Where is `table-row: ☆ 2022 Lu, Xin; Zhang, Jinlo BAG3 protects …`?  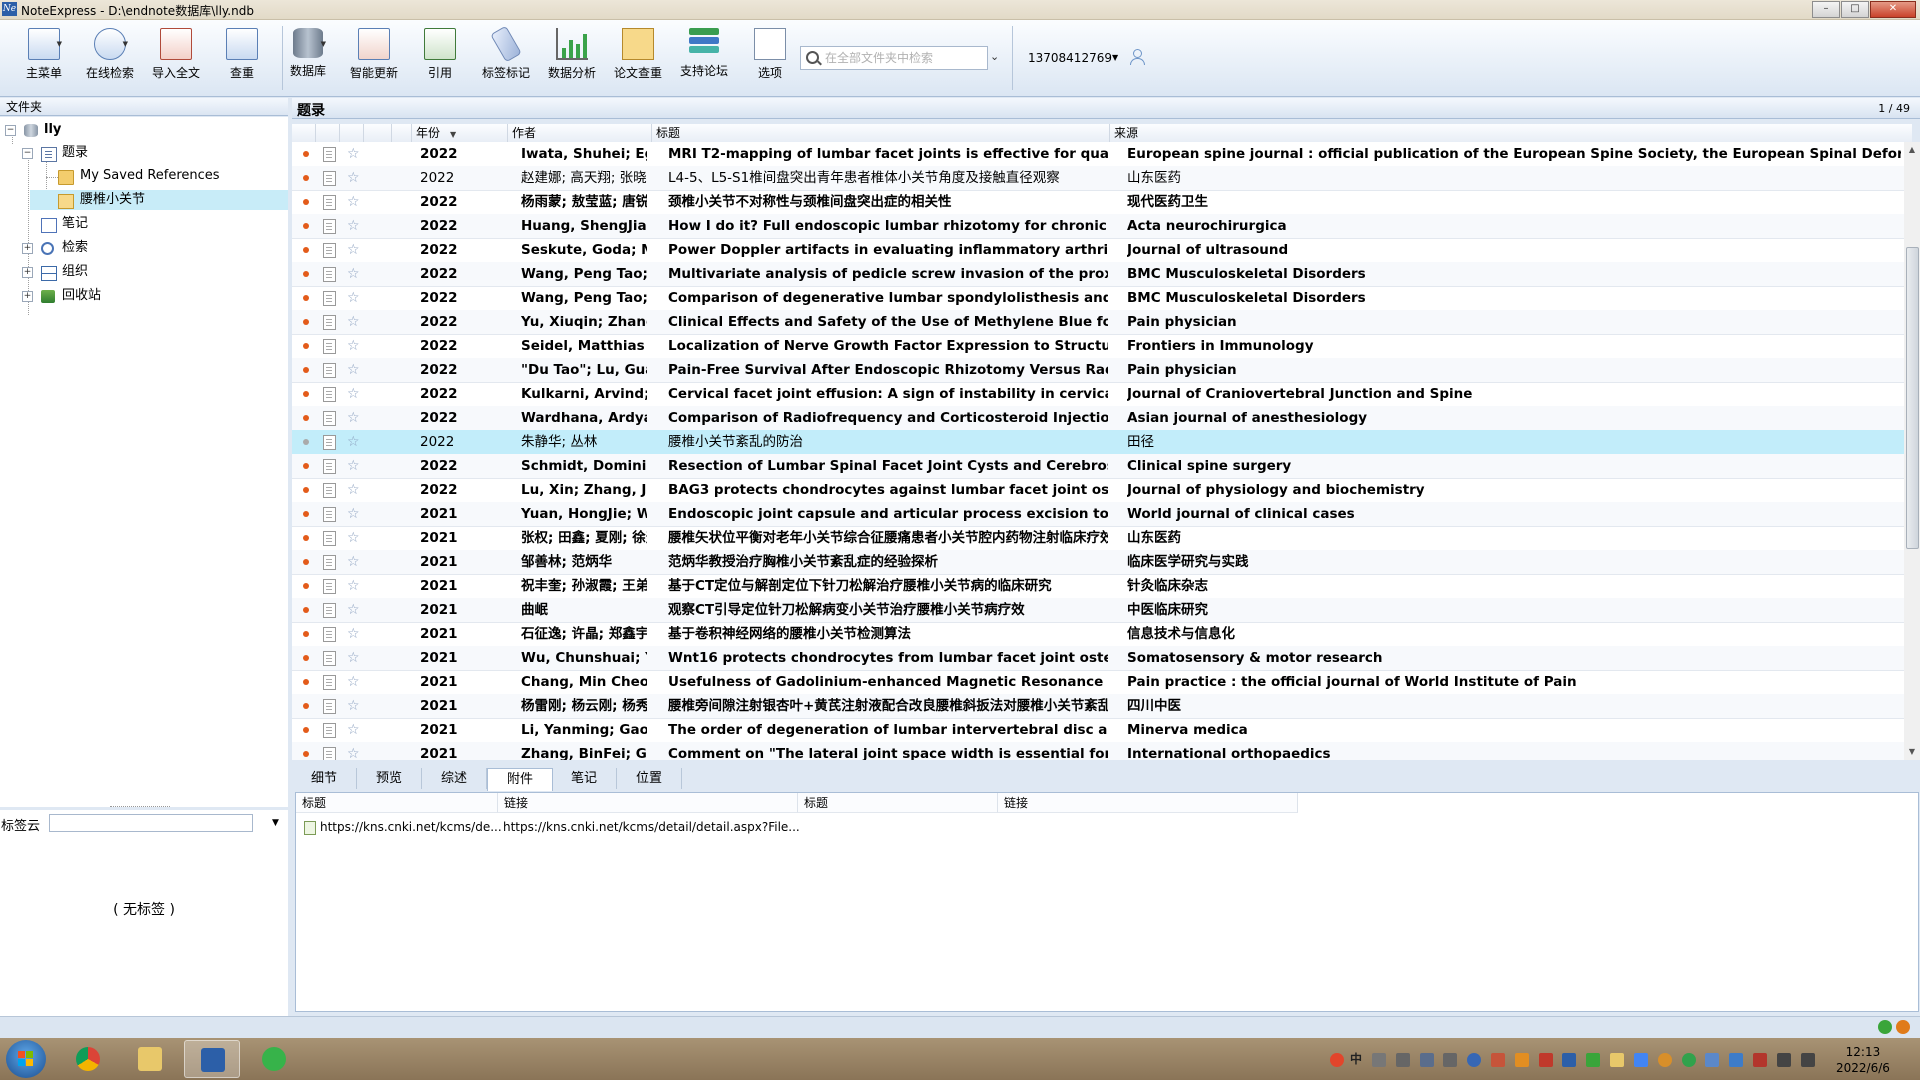
table-row: ☆ 2022 Lu, Xin; Zhang, Jinlo BAG3 protects … is located at coordinates (1098, 490).